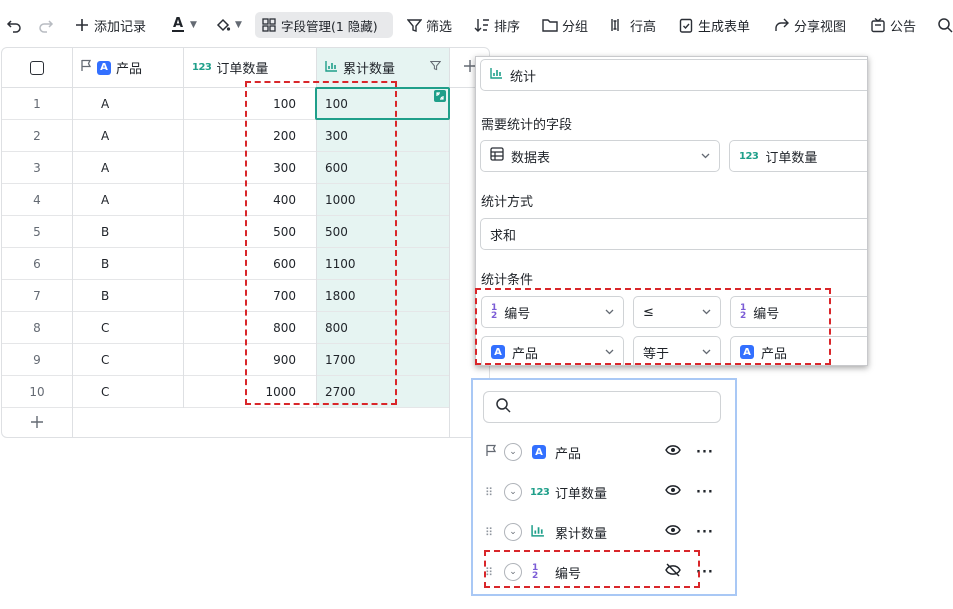 This screenshot has height=609, width=953. I want to click on sort-button: 排序, so click(497, 25).